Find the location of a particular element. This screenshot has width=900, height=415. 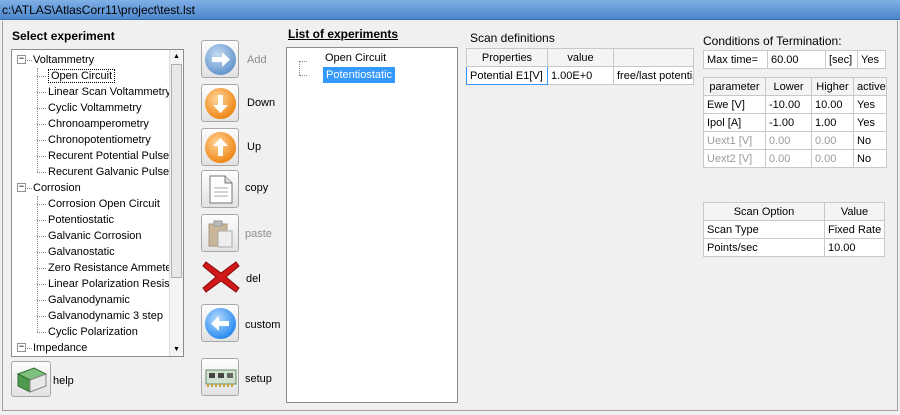

column-header: Lower is located at coordinates (788, 86).